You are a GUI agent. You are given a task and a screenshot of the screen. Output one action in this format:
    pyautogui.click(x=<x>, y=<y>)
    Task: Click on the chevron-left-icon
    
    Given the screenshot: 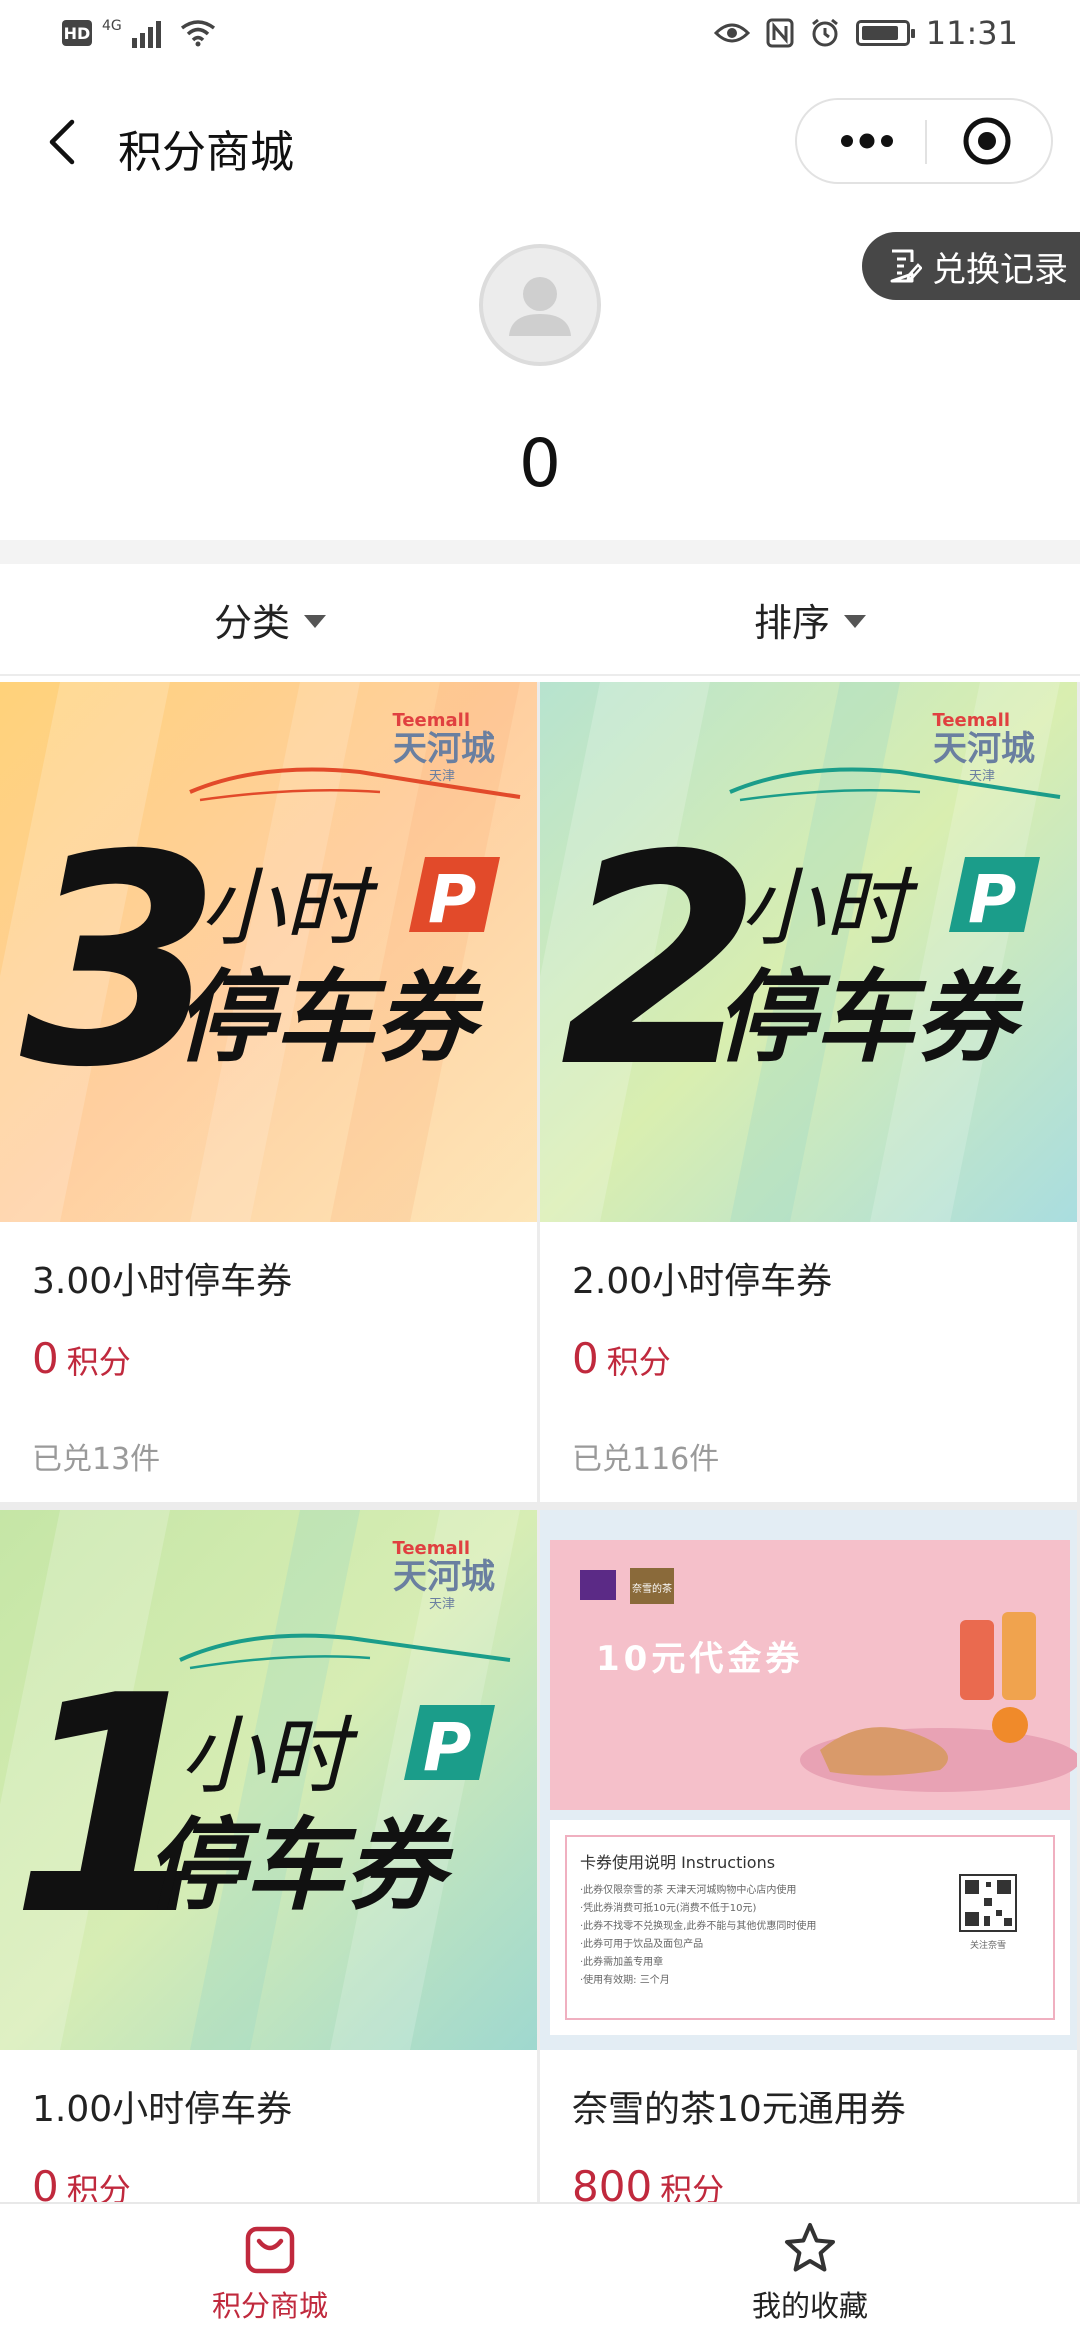 What is the action you would take?
    pyautogui.click(x=62, y=142)
    